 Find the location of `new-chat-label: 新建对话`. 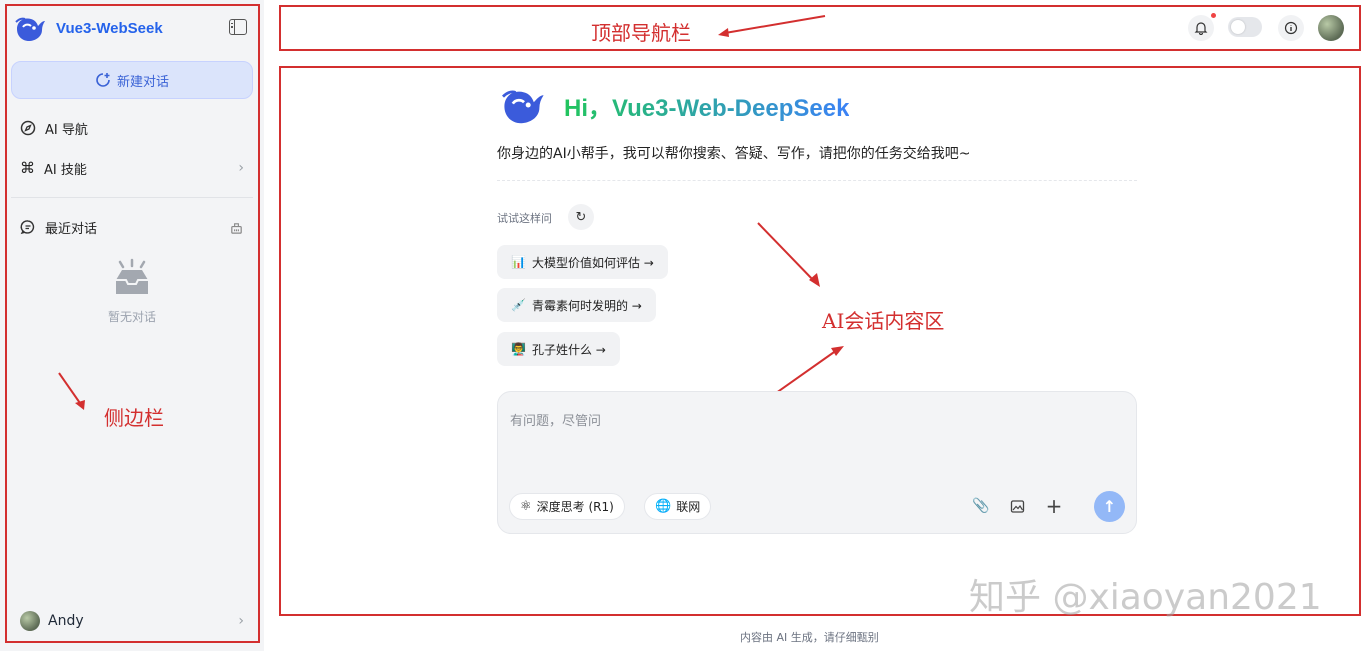

new-chat-label: 新建对话 is located at coordinates (142, 82).